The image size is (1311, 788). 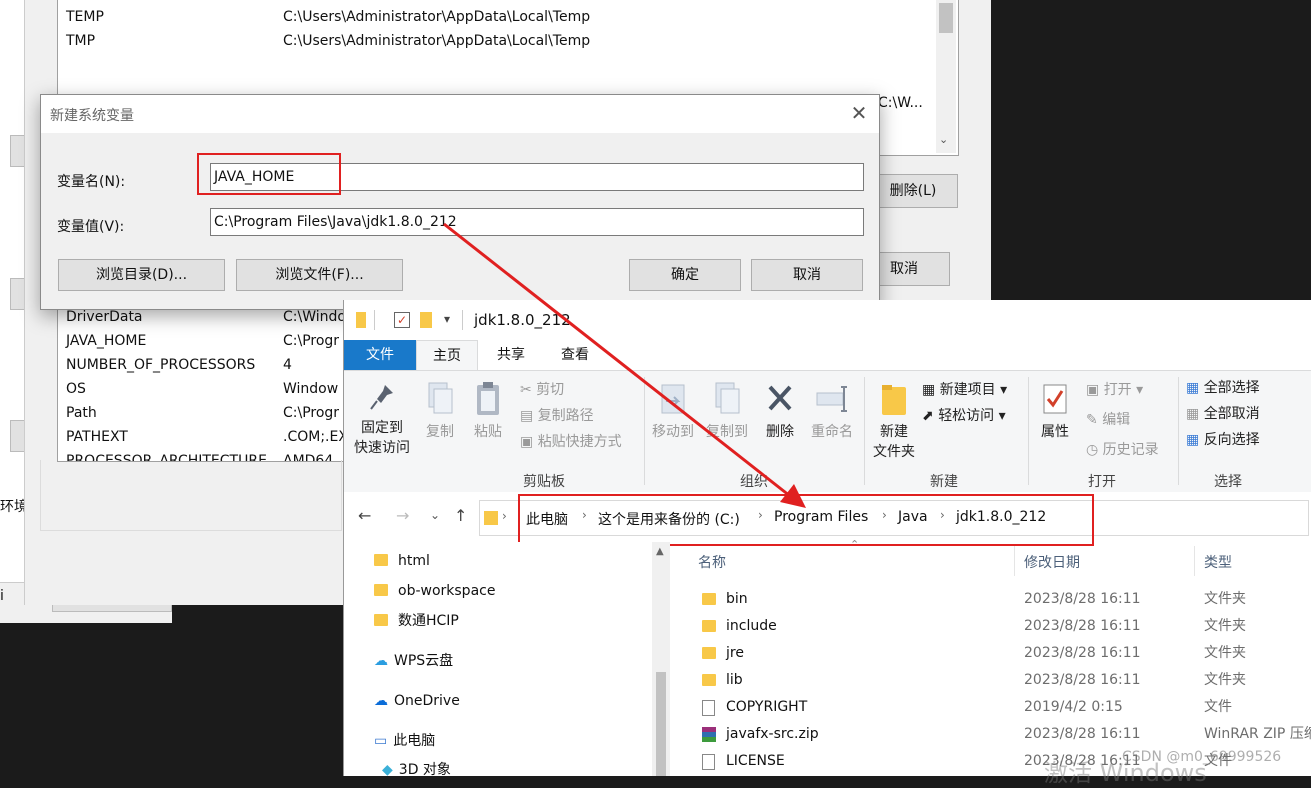 I want to click on group-separator, so click(x=1178, y=431).